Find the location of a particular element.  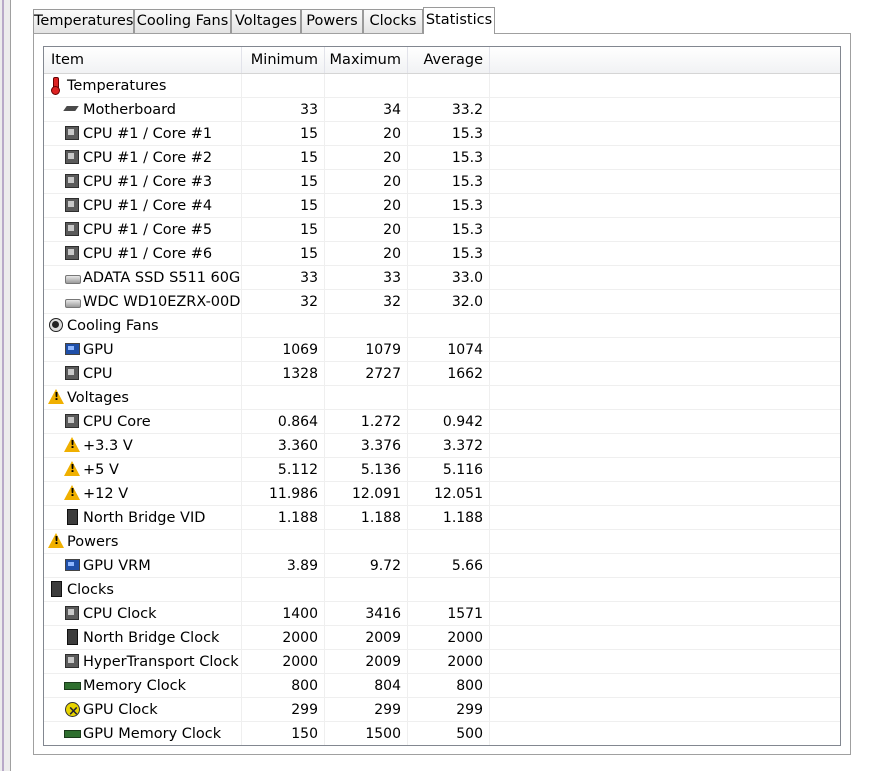

tab-powers: Powers is located at coordinates (332, 21).